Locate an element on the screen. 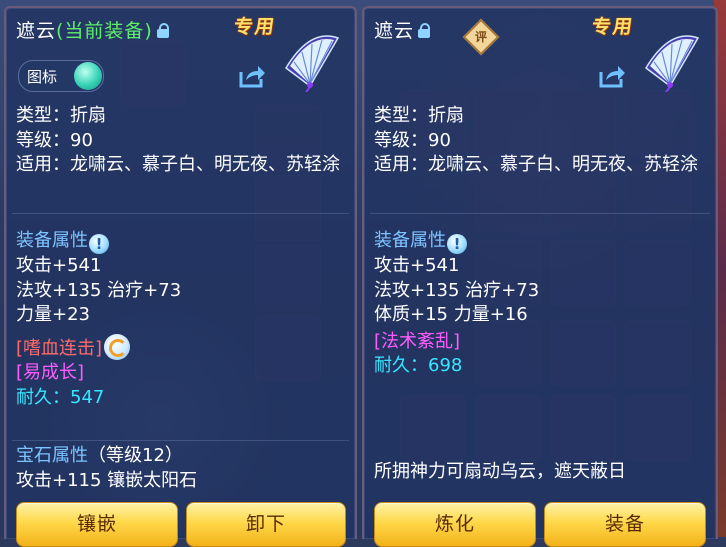 Image resolution: width=726 pixels, height=547 pixels. durability: 耐久：547 is located at coordinates (60, 397).